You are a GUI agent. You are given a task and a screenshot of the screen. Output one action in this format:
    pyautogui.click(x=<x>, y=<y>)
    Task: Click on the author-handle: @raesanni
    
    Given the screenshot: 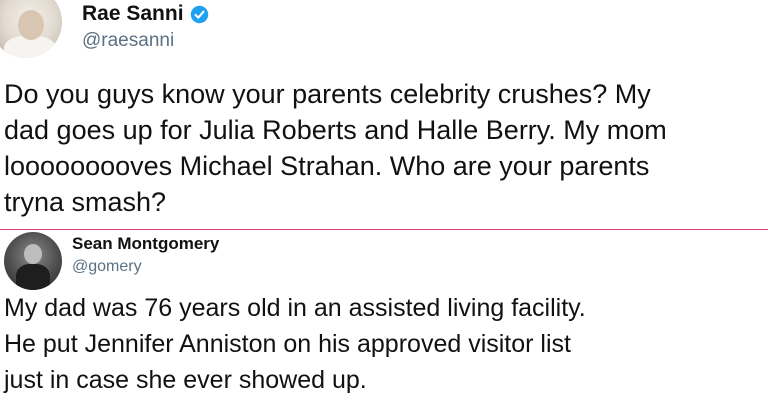 What is the action you would take?
    pyautogui.click(x=128, y=41)
    